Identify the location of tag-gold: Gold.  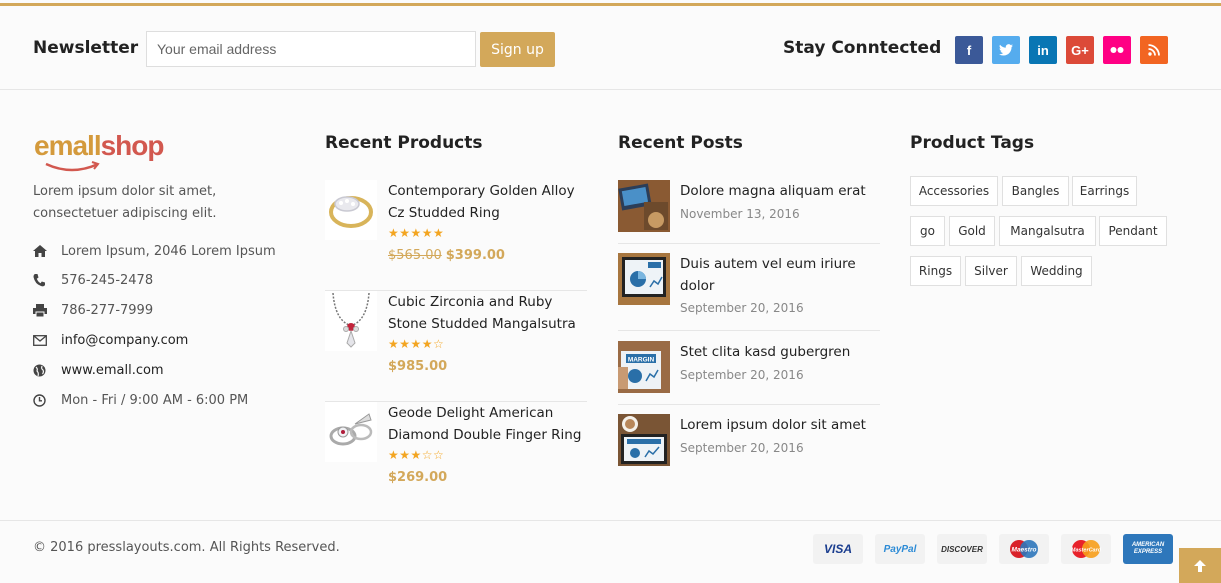
(972, 231).